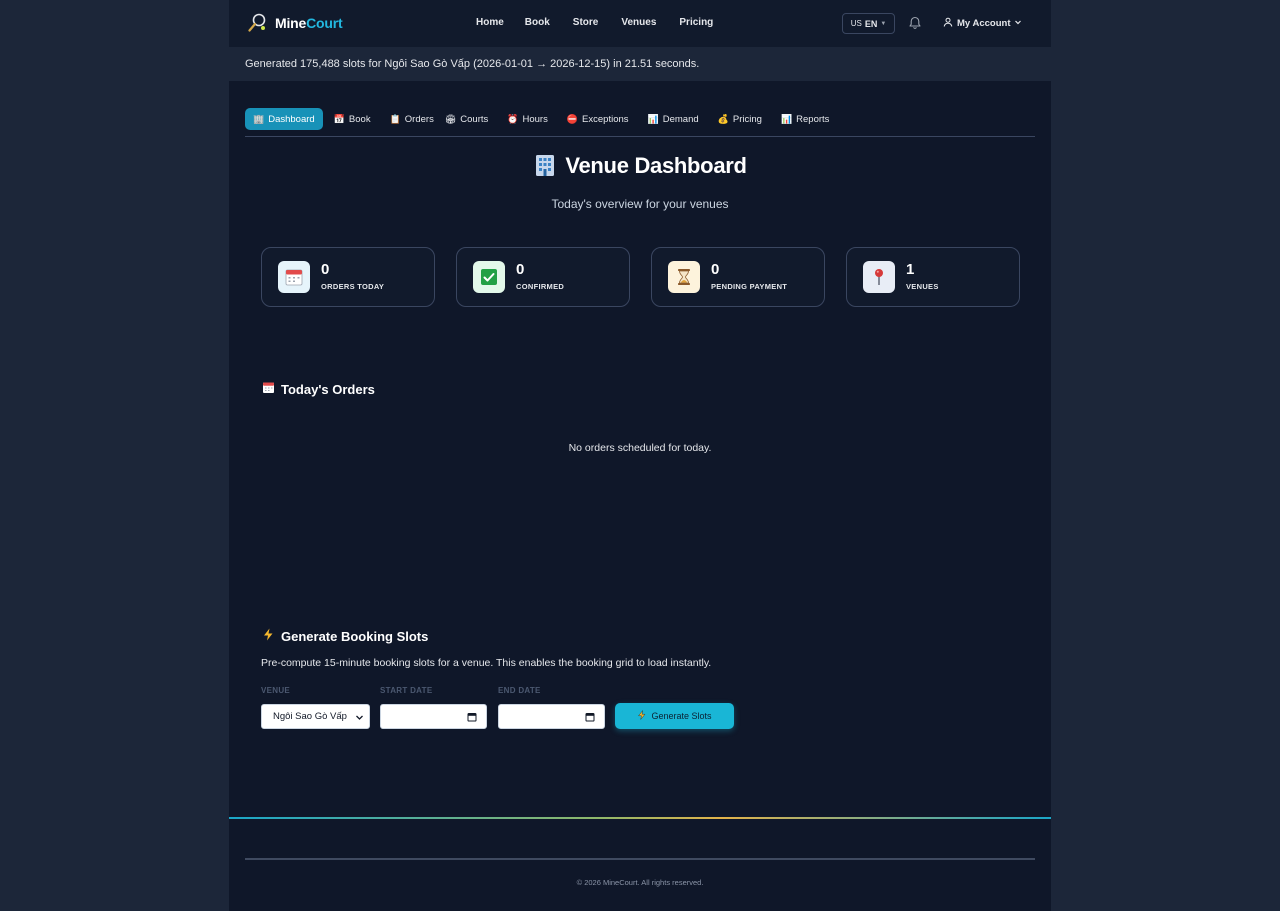  I want to click on stat-label: PENDING PAYMENT, so click(749, 286).